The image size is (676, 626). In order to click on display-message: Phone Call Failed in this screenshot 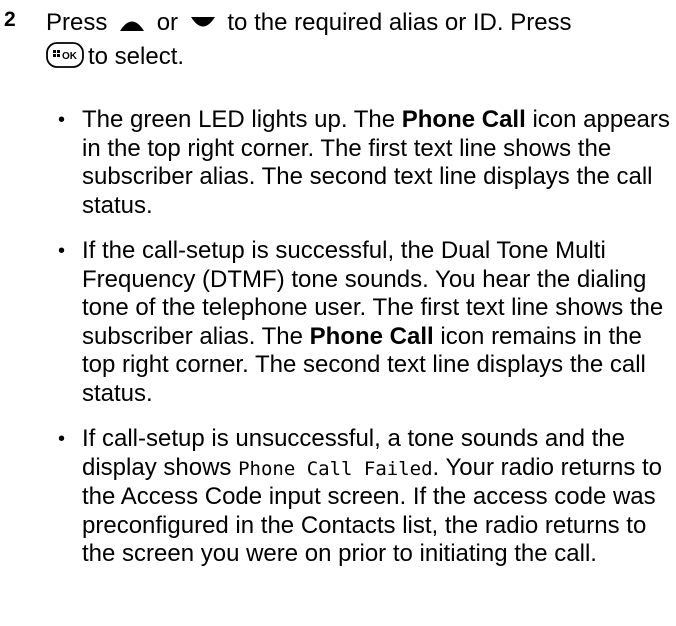, I will do `click(335, 468)`.